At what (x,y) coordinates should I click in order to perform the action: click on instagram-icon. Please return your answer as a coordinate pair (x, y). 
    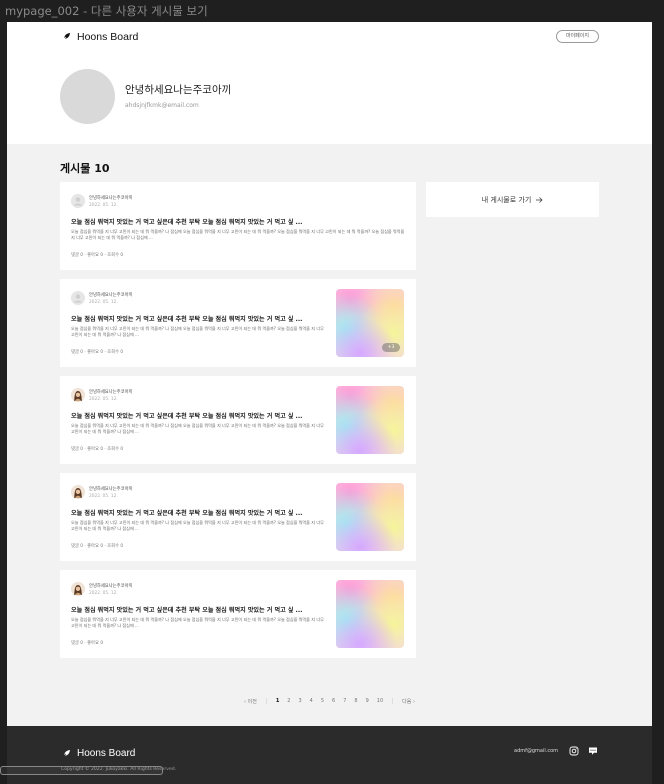
    Looking at the image, I should click on (574, 751).